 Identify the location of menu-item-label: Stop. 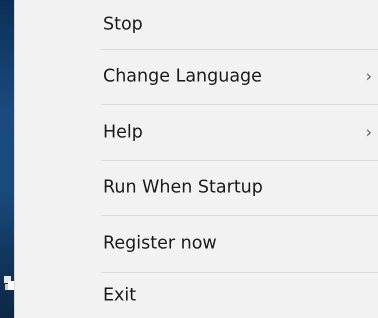
(123, 24).